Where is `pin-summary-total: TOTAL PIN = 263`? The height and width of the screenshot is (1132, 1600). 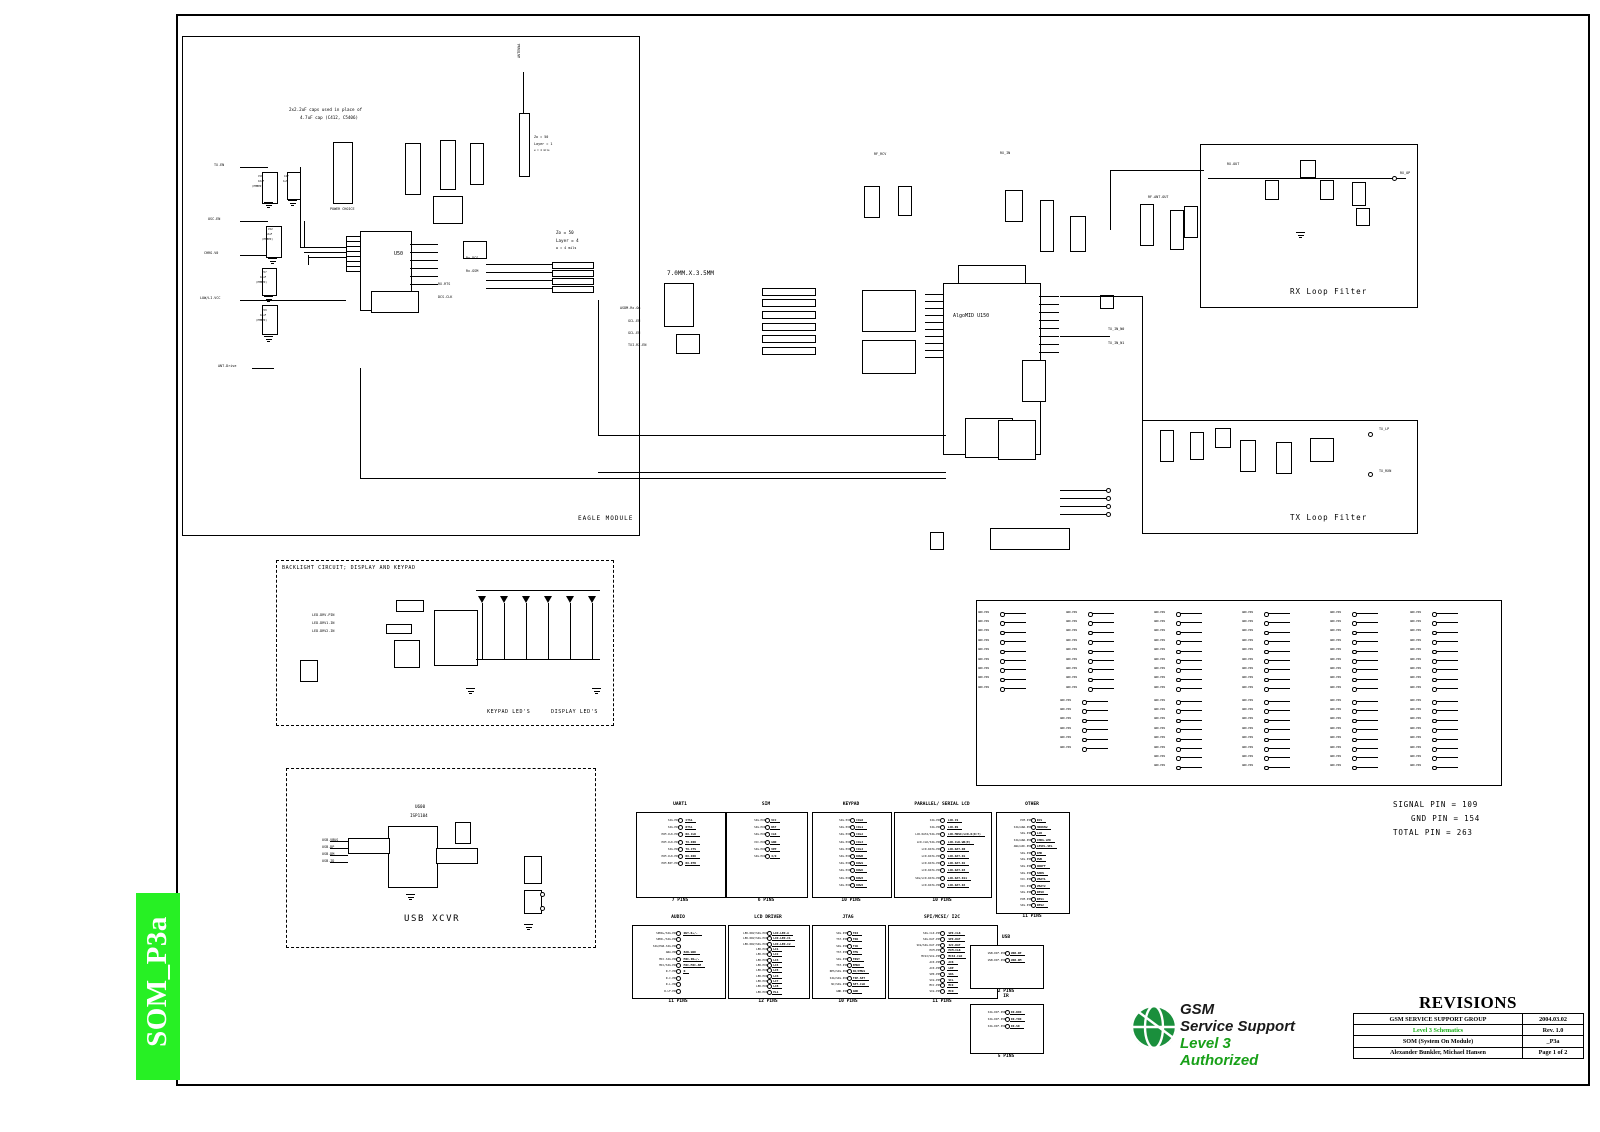 pin-summary-total: TOTAL PIN = 263 is located at coordinates (1433, 832).